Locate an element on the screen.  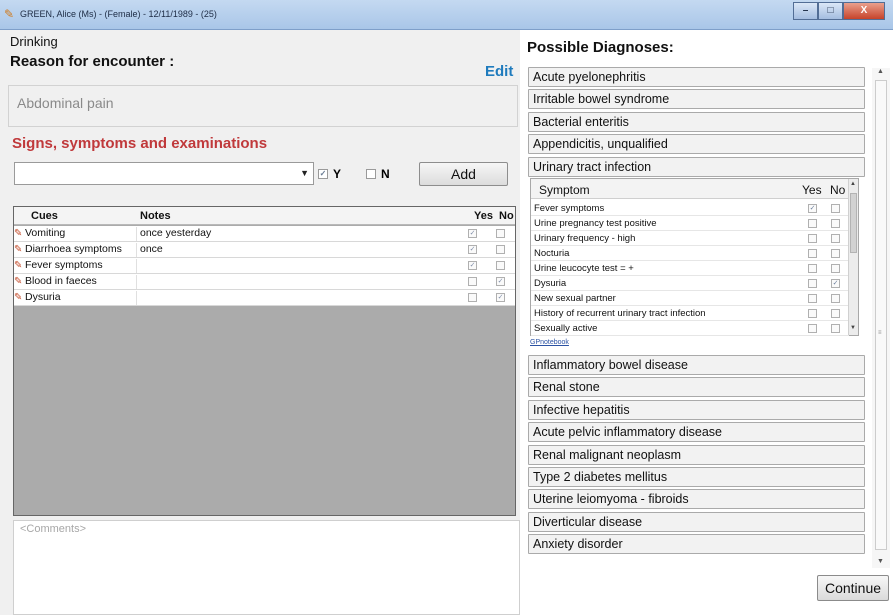
diagnosis-item: Acute pyelonephritis is located at coordinates (696, 77).